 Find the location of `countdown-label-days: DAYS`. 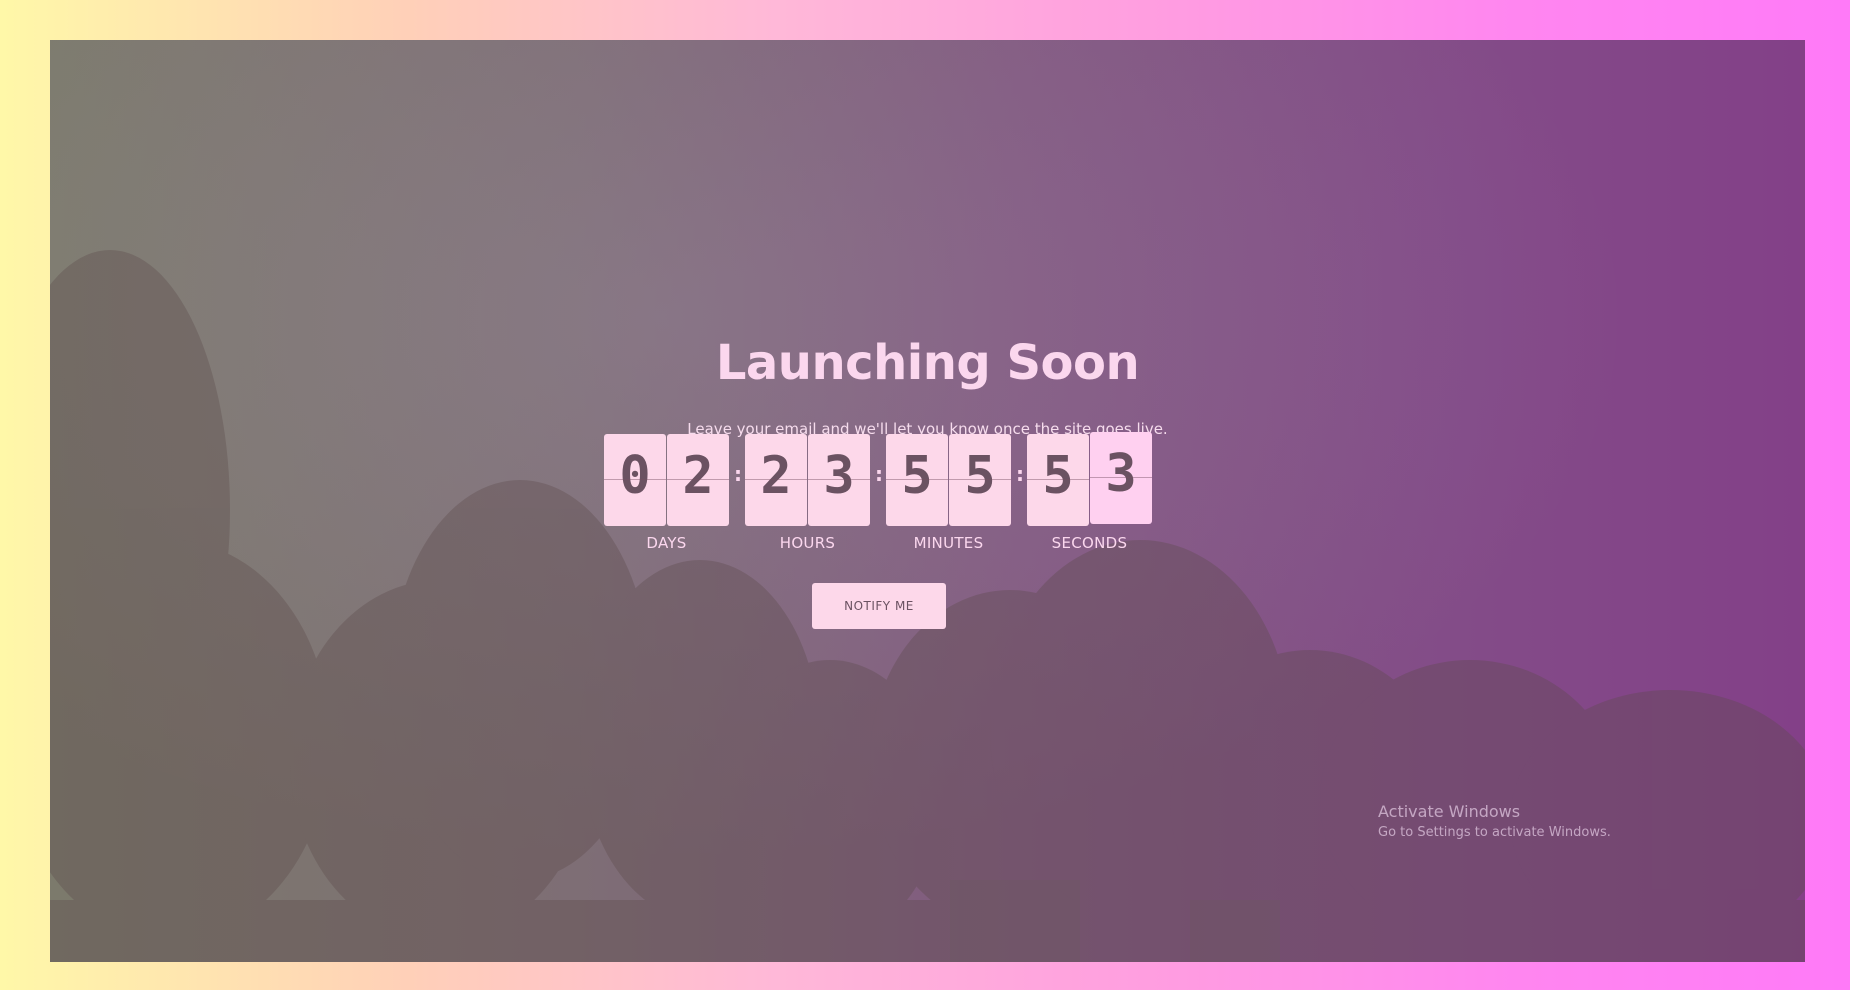

countdown-label-days: DAYS is located at coordinates (666, 543).